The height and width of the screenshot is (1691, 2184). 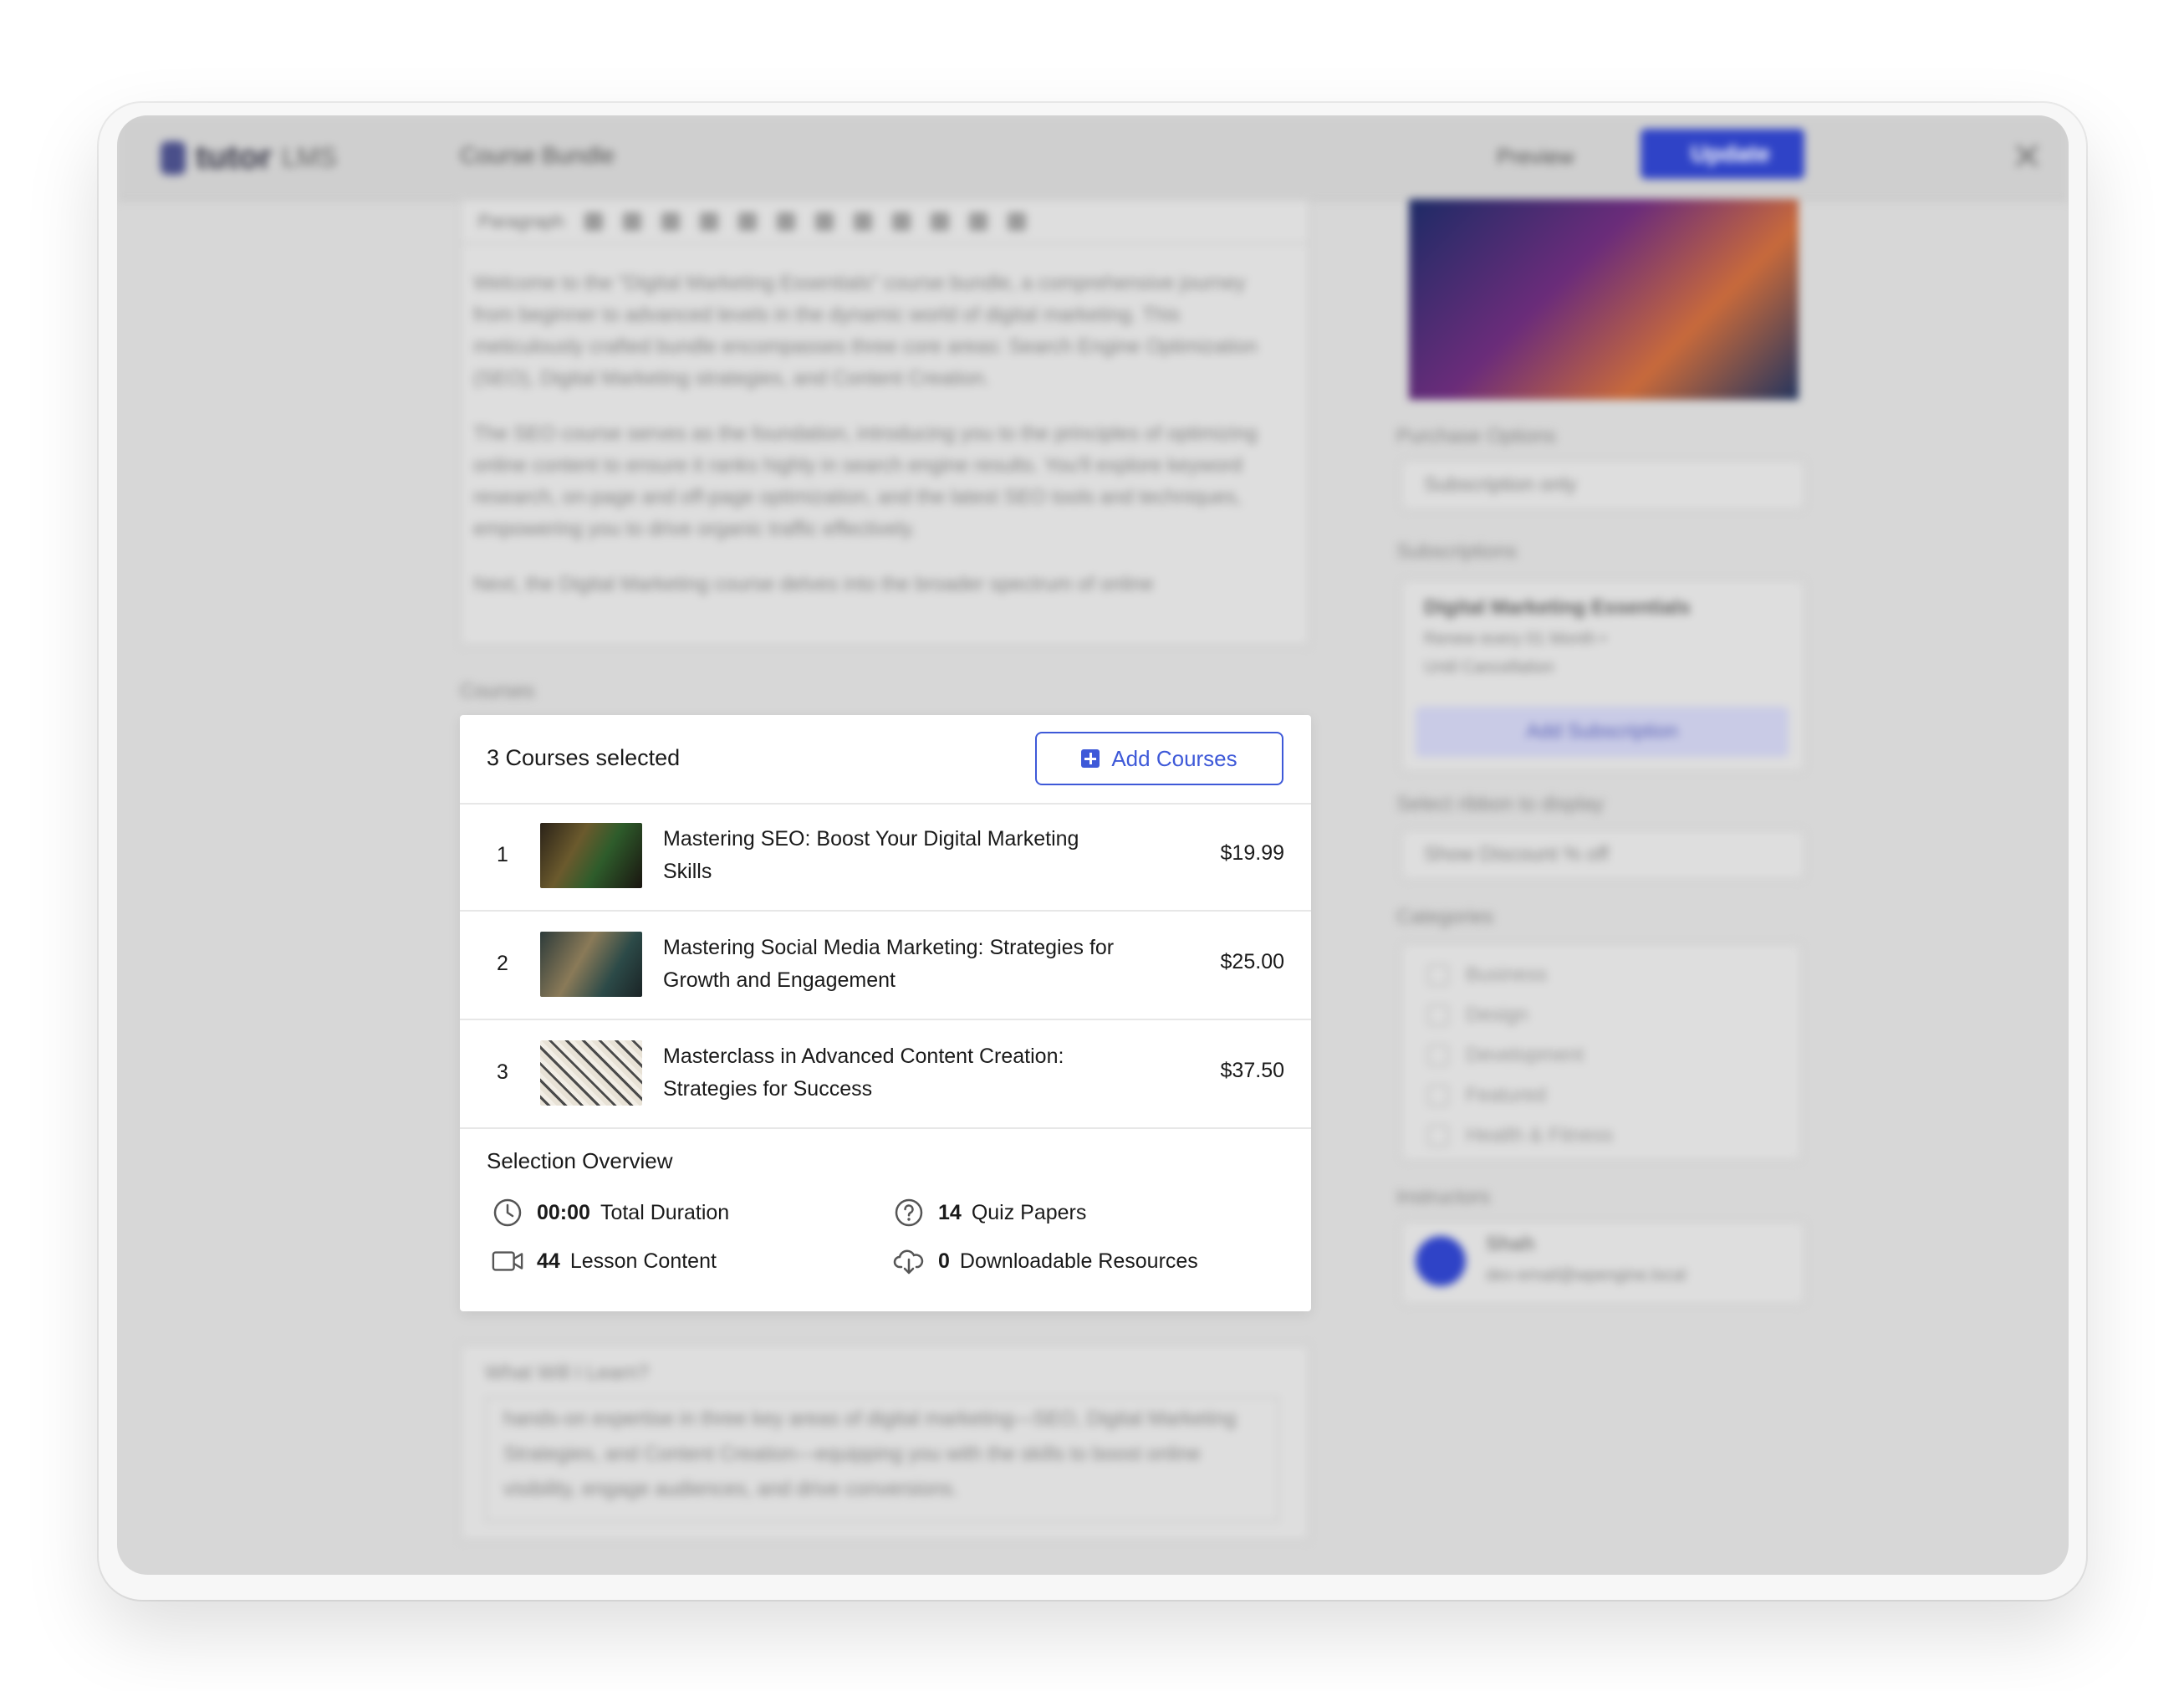 What do you see at coordinates (1476, 436) in the screenshot?
I see `purchase-options-label: Purchase Options` at bounding box center [1476, 436].